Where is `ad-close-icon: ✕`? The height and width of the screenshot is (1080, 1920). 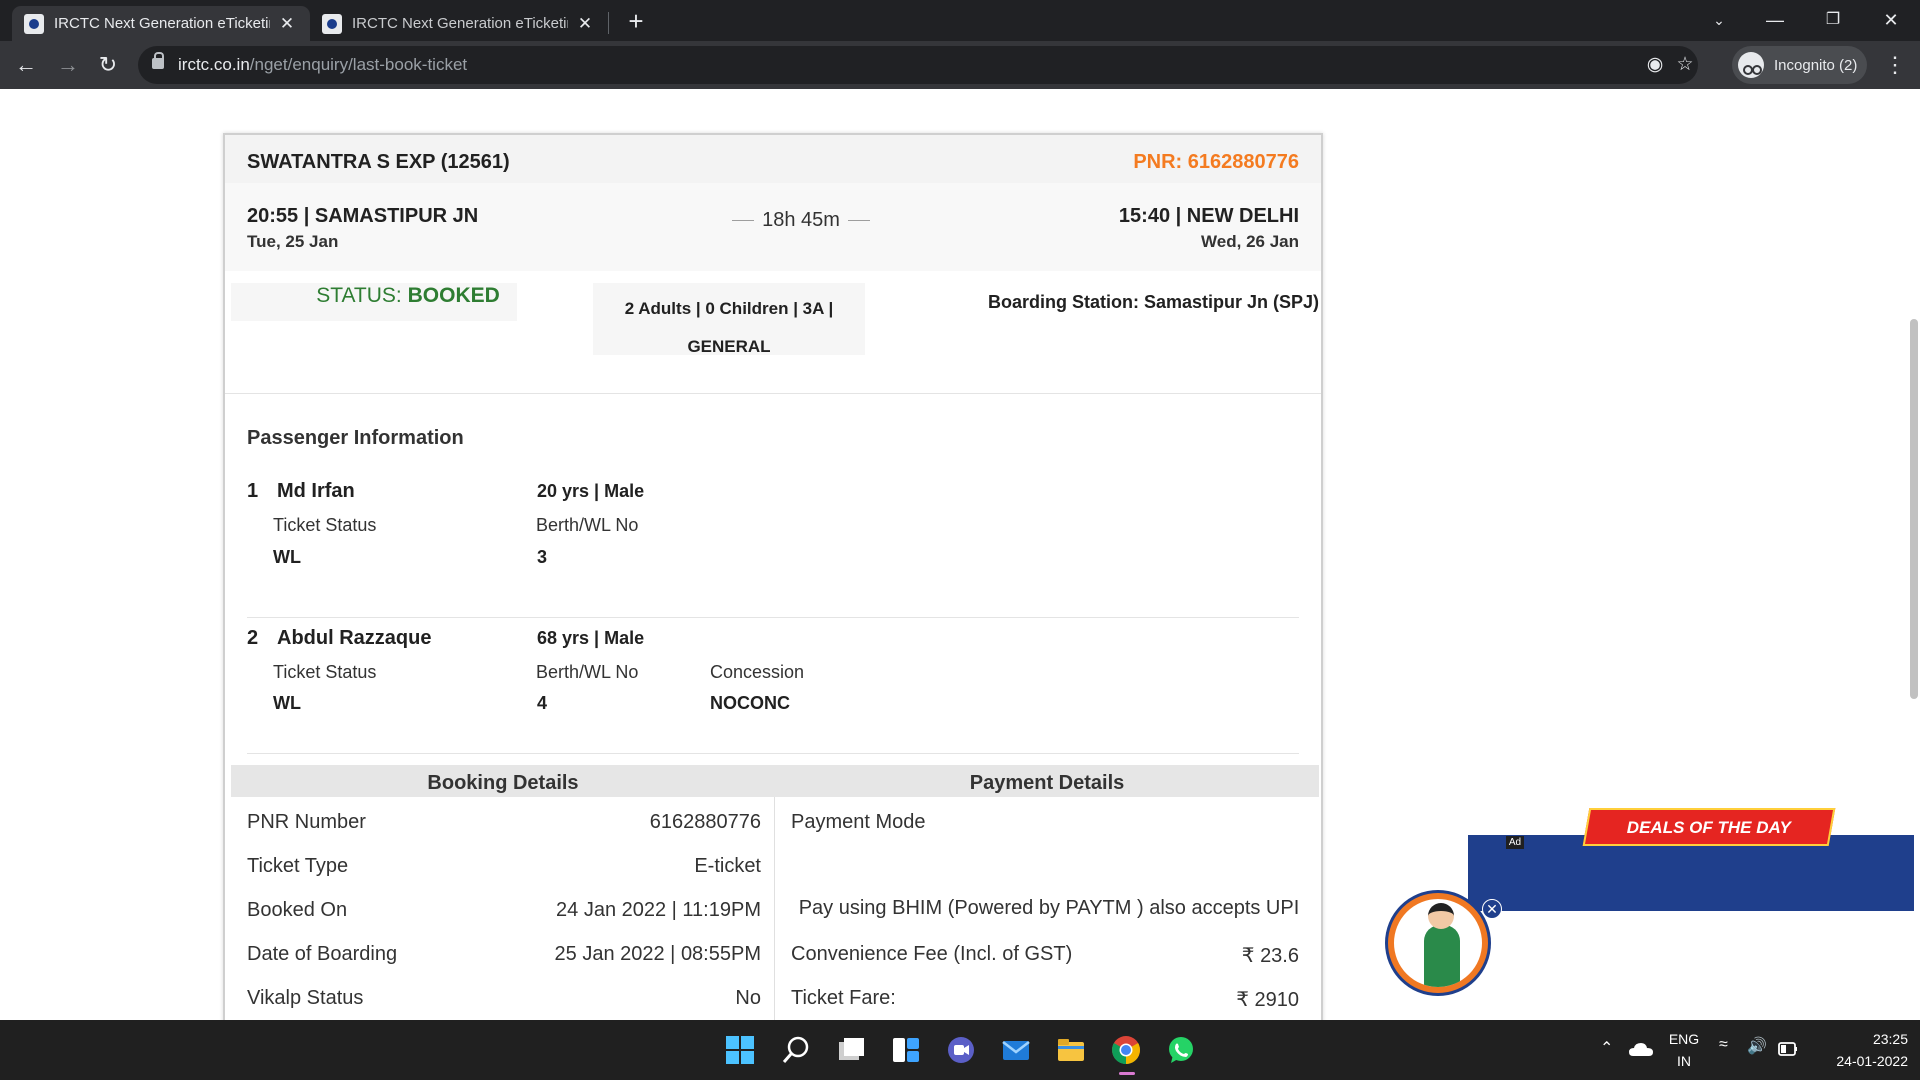
ad-close-icon: ✕ is located at coordinates (1492, 909).